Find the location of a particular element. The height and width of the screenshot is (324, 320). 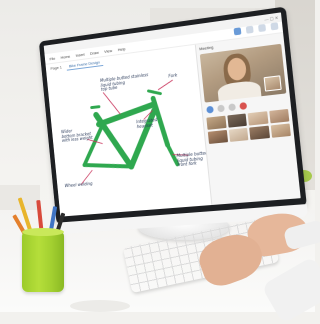

menu-item-view: View is located at coordinates (108, 51).